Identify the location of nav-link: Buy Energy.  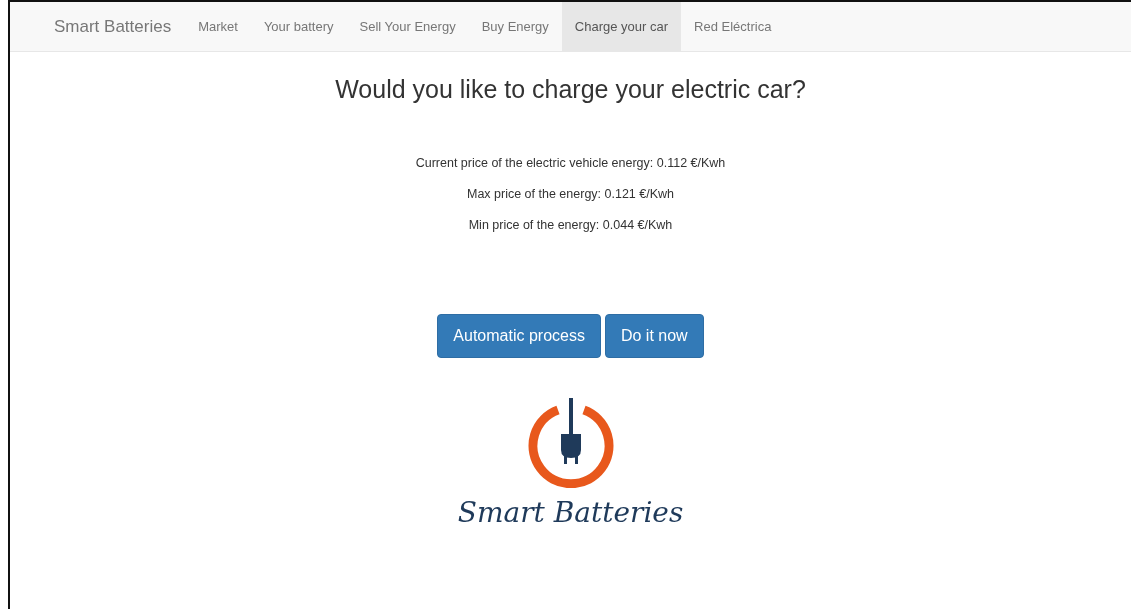
(515, 26).